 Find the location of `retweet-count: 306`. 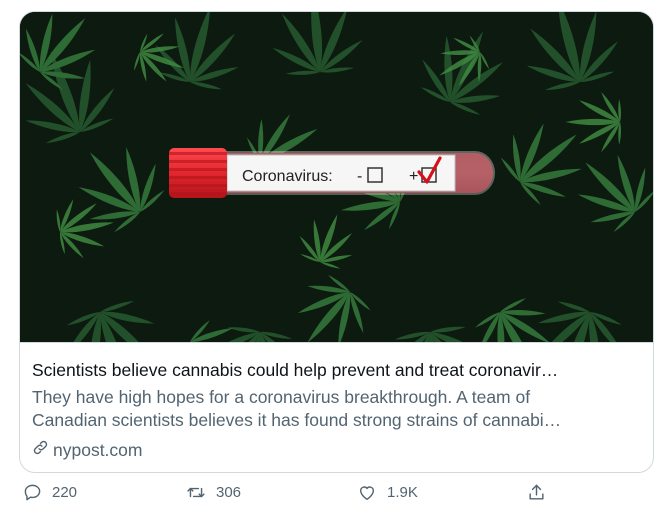

retweet-count: 306 is located at coordinates (229, 492).